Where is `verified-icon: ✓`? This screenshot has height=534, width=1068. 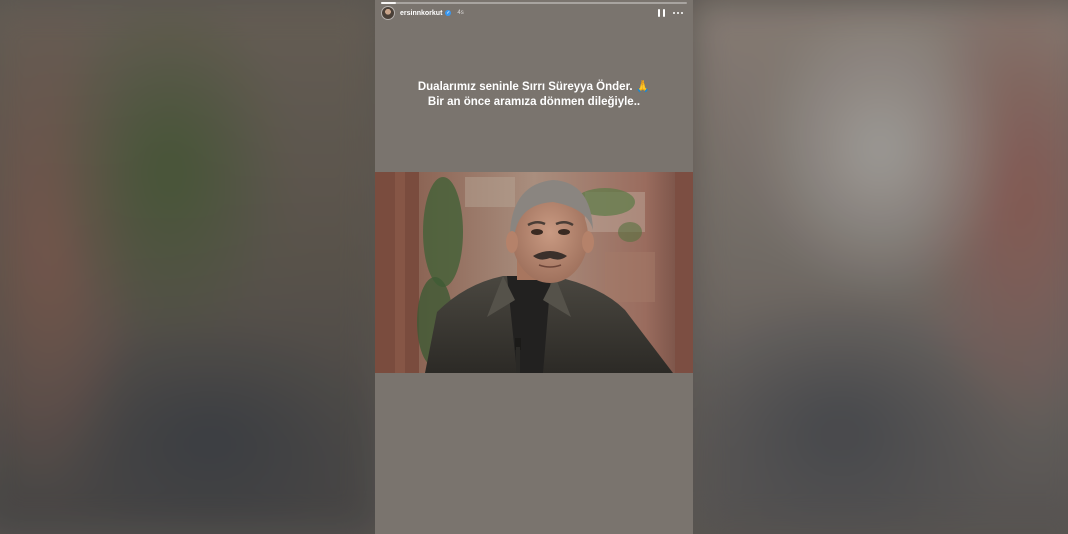 verified-icon: ✓ is located at coordinates (448, 13).